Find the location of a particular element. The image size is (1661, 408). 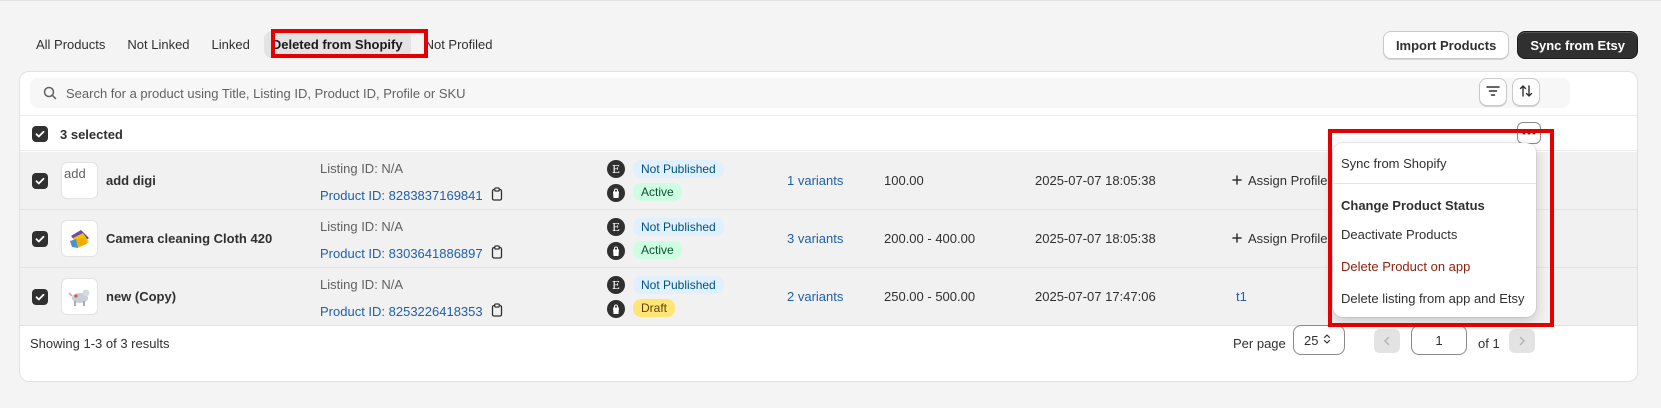

menu-divider is located at coordinates (1434, 183).